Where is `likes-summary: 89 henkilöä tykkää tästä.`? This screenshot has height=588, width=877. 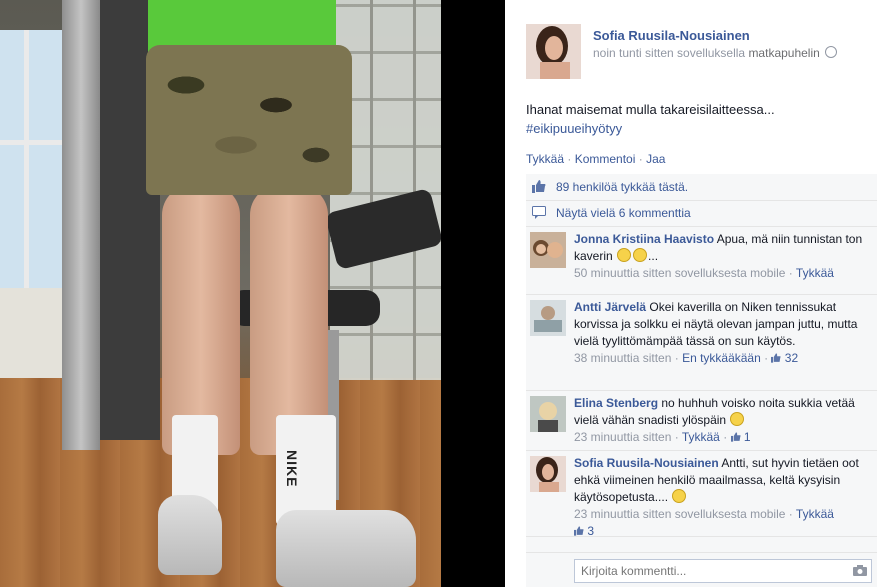 likes-summary: 89 henkilöä tykkää tästä. is located at coordinates (701, 187).